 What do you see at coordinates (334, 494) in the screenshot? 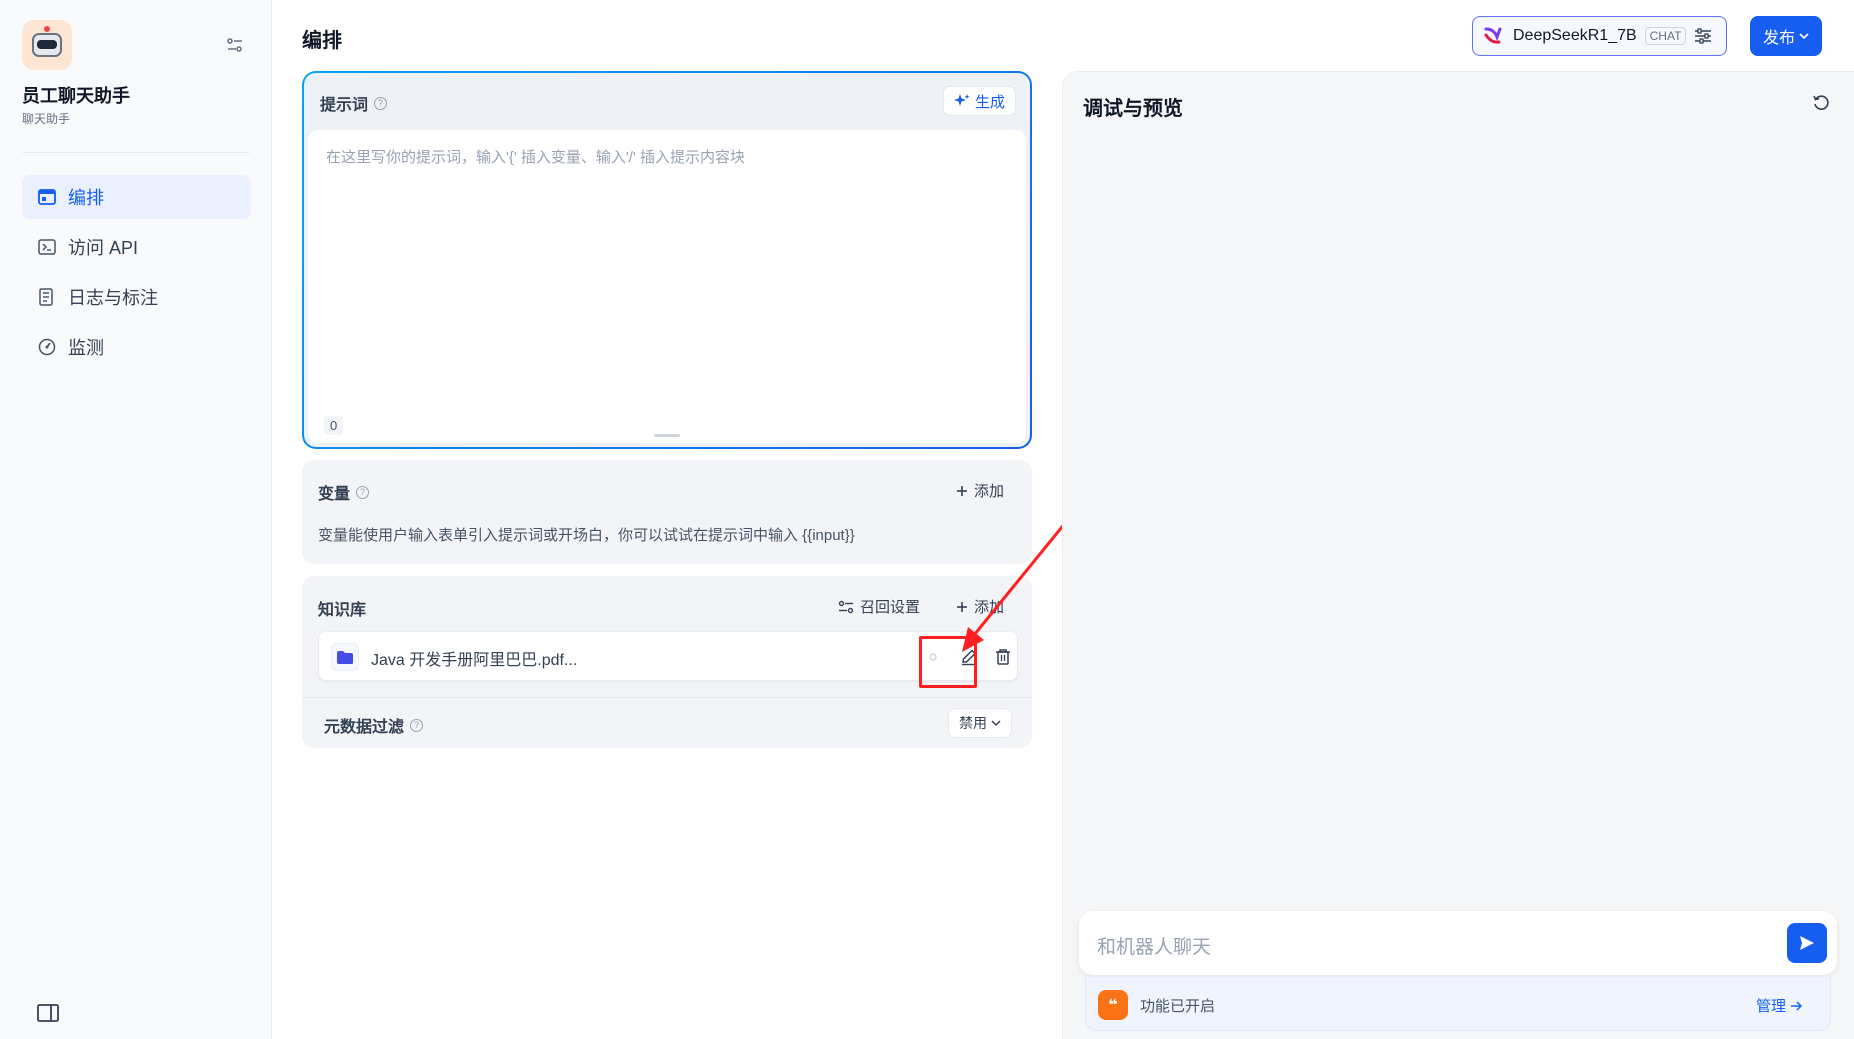
I see `variables-title: 变量` at bounding box center [334, 494].